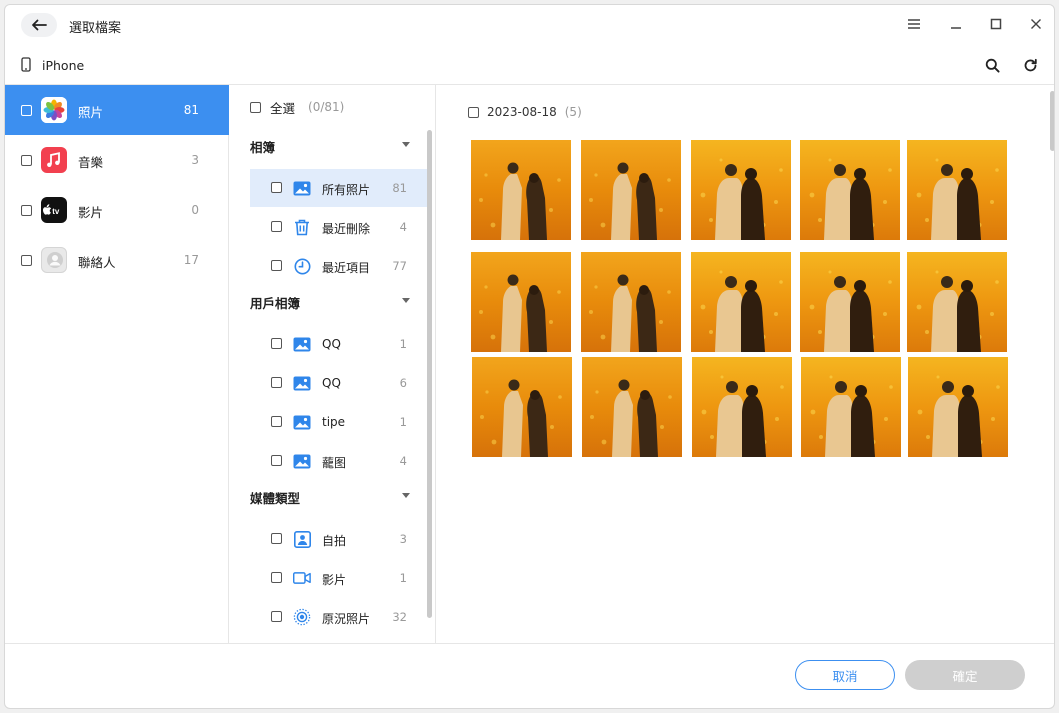 The image size is (1059, 713). Describe the element at coordinates (956, 28) in the screenshot. I see `minimize-icon` at that location.